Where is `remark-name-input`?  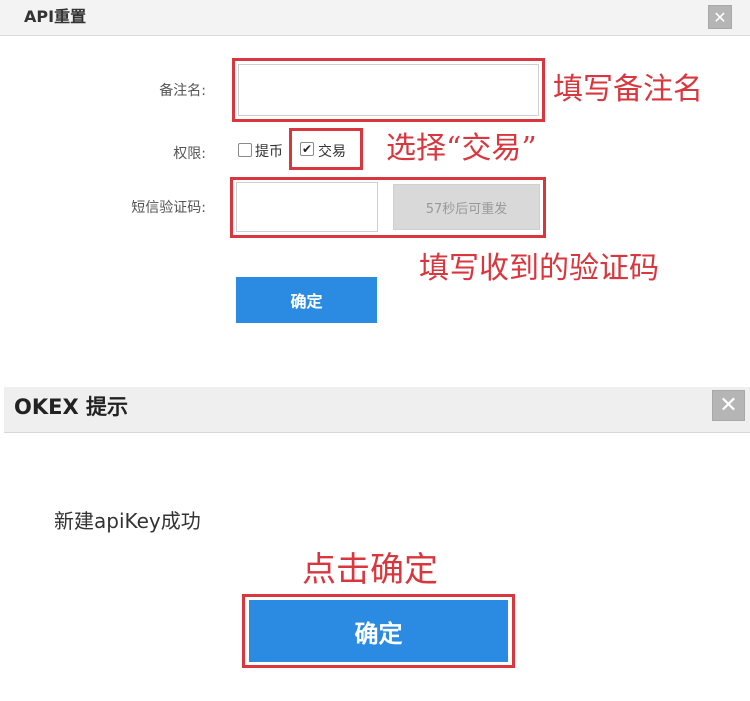 remark-name-input is located at coordinates (388, 90).